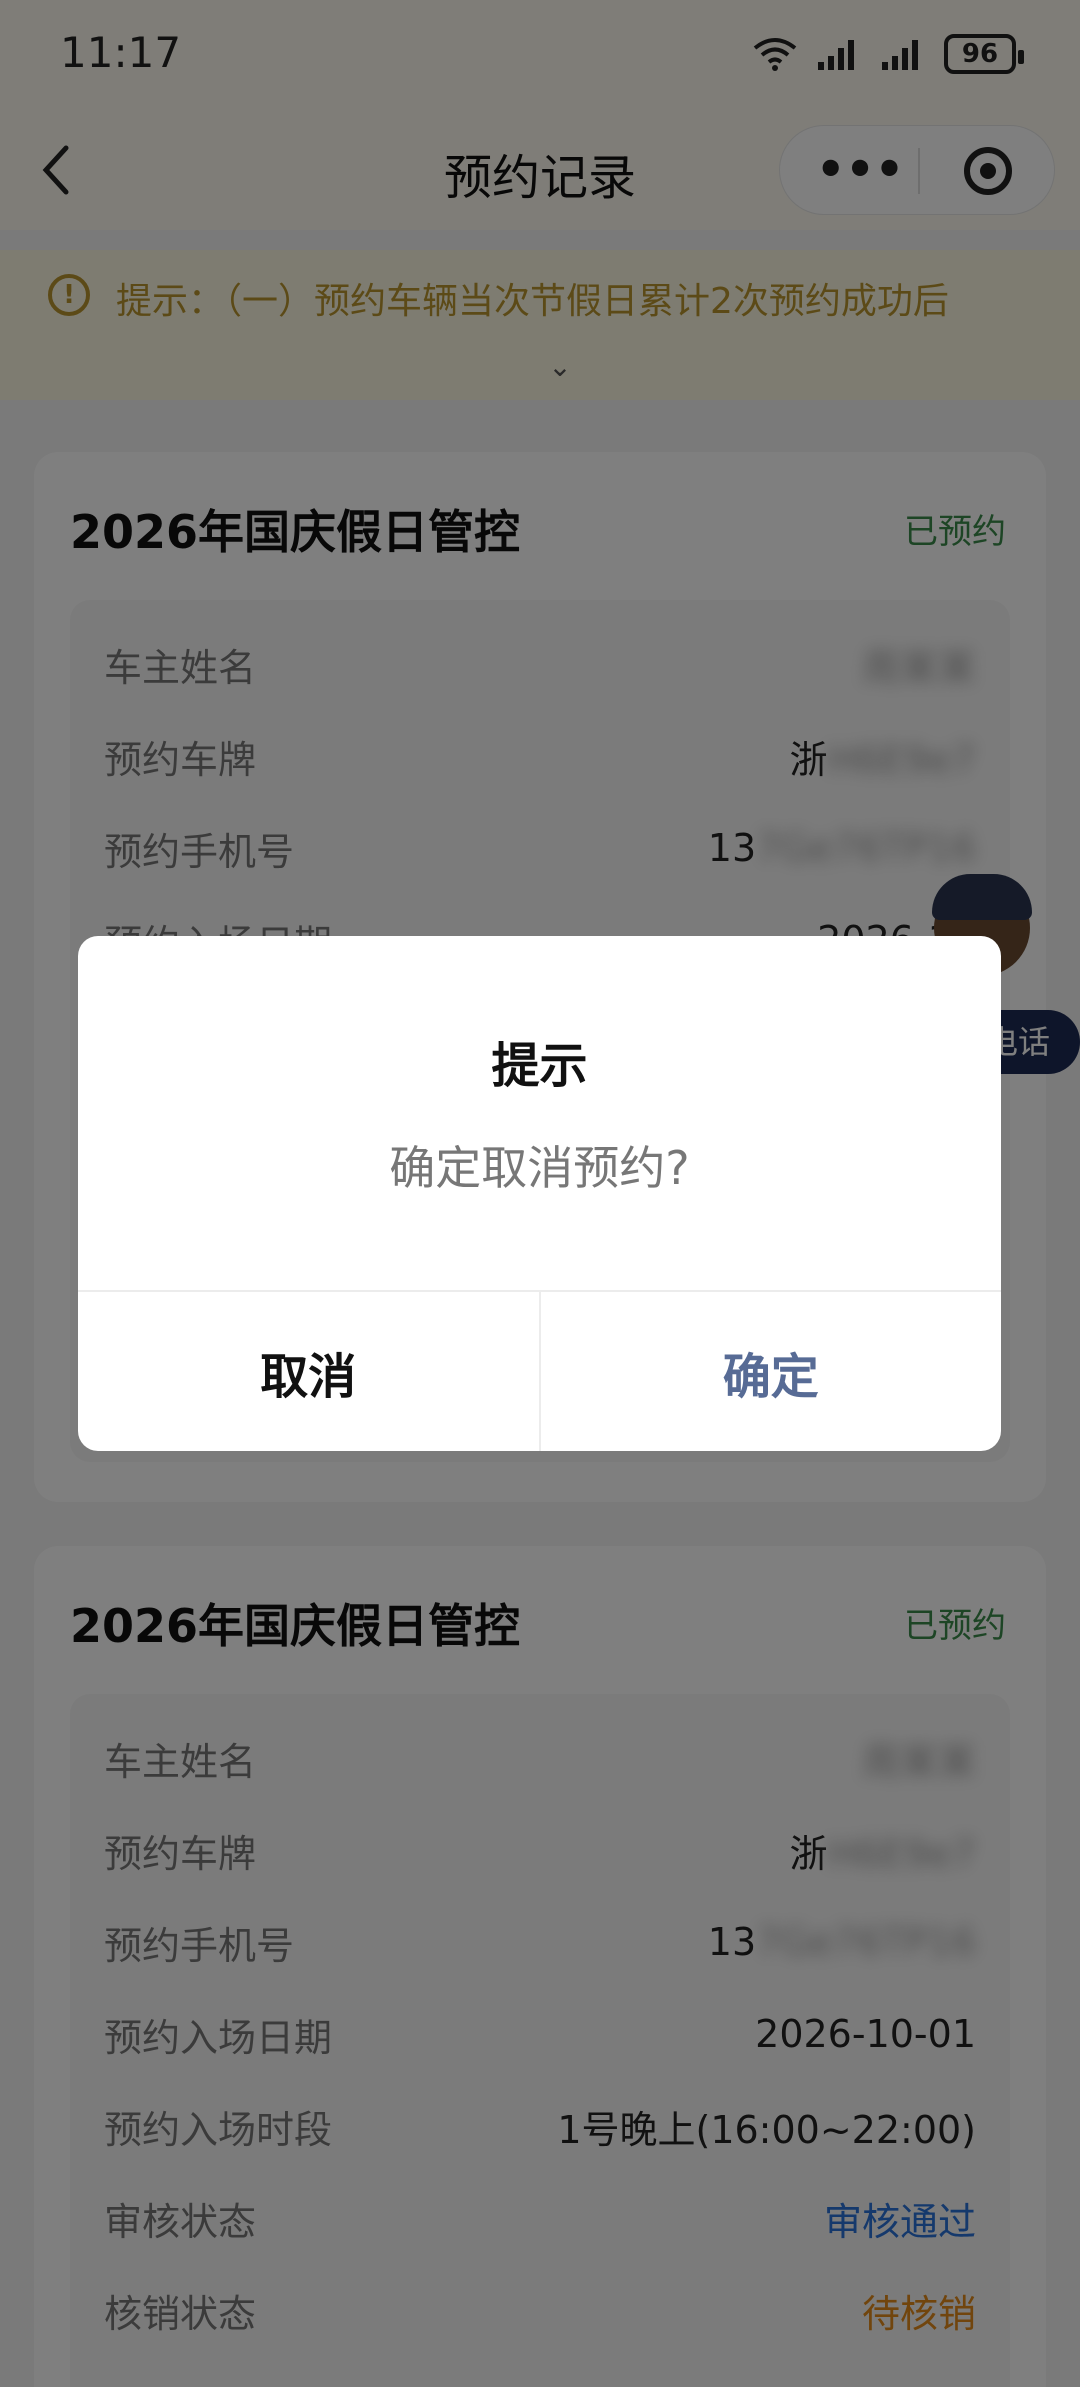 The height and width of the screenshot is (2387, 1080). Describe the element at coordinates (771, 1371) in the screenshot. I see `confirm-button: 确定` at that location.